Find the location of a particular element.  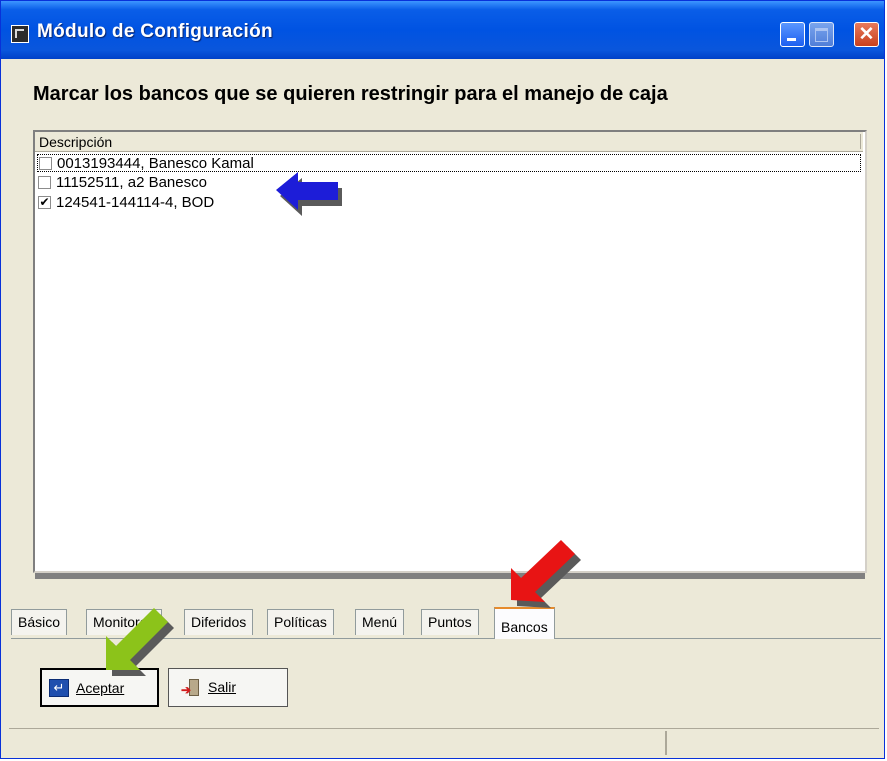

list-item: 11152511, a2 Banesco is located at coordinates (449, 183).